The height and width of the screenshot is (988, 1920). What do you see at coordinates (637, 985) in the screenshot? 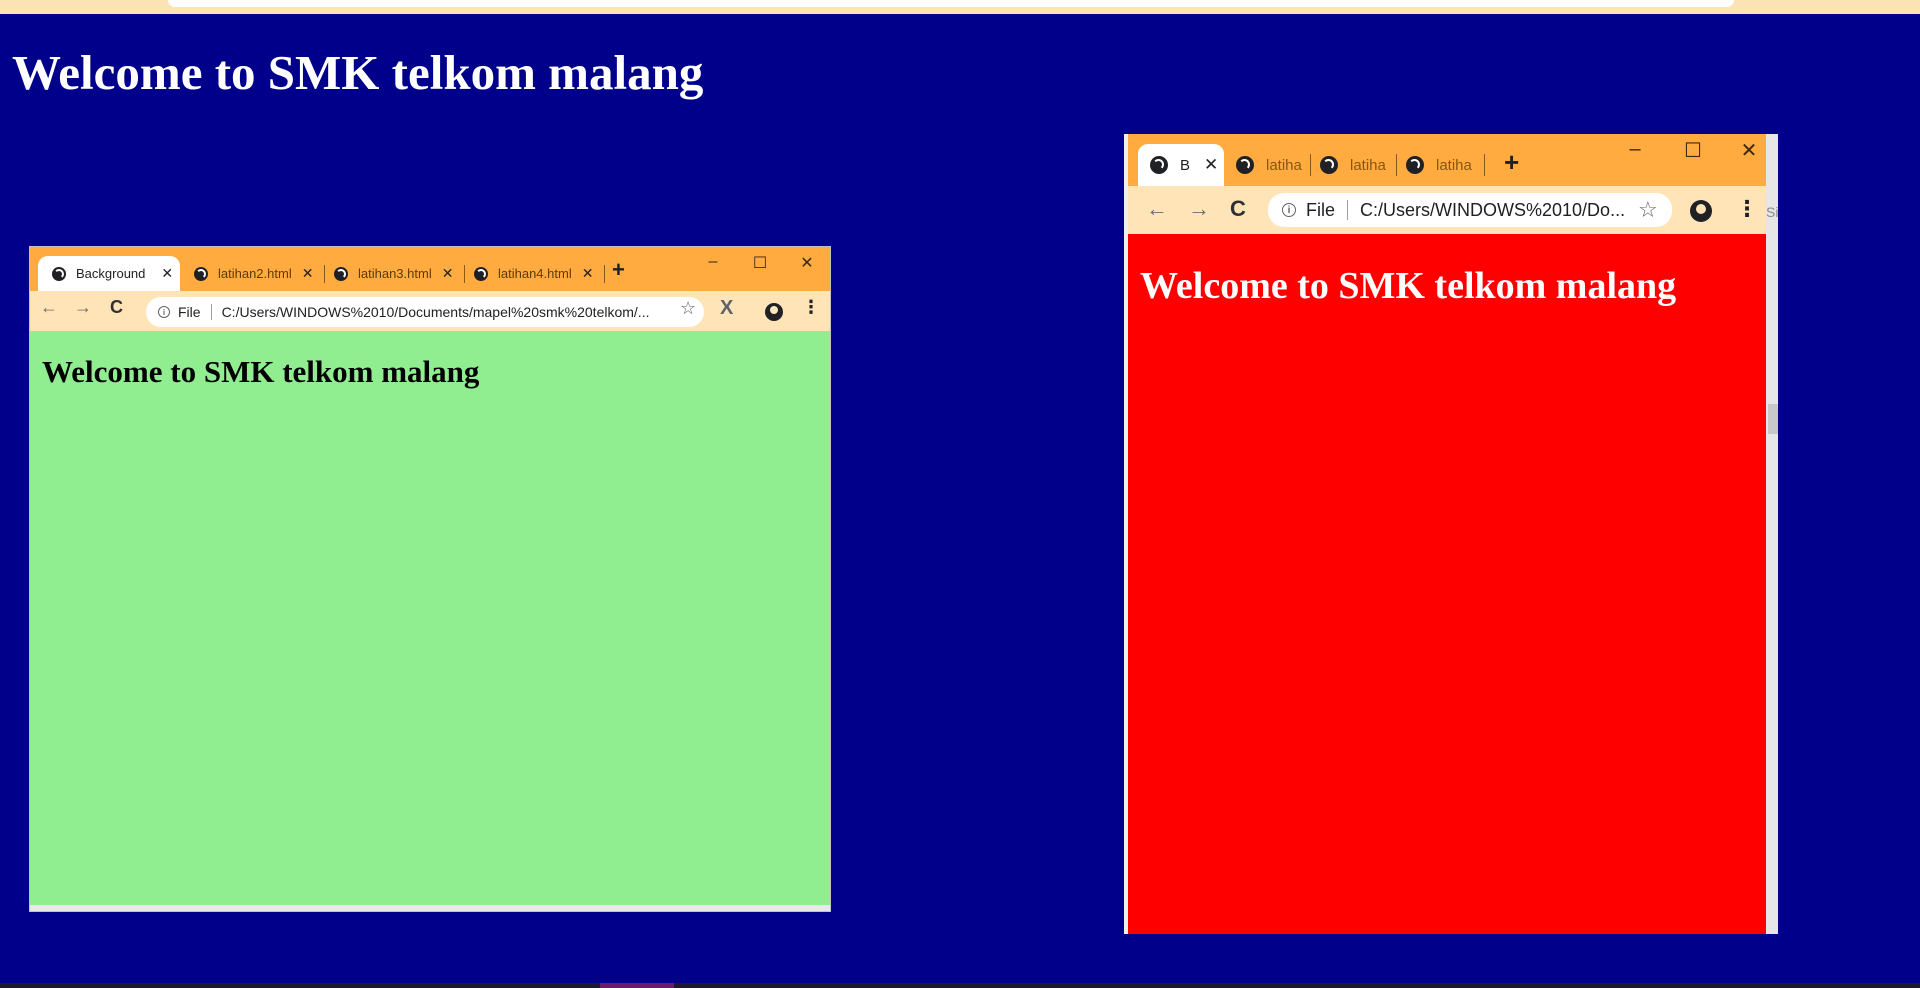
I see `taskbar-item` at bounding box center [637, 985].